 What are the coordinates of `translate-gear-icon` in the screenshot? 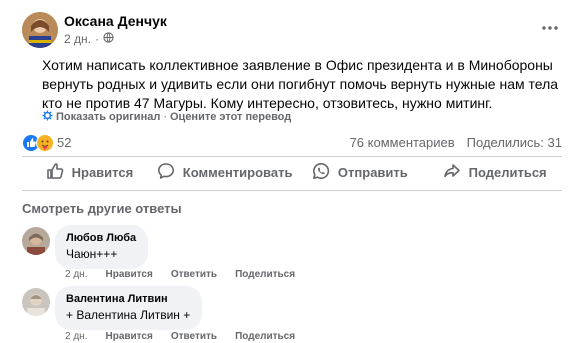 It's located at (47, 117).